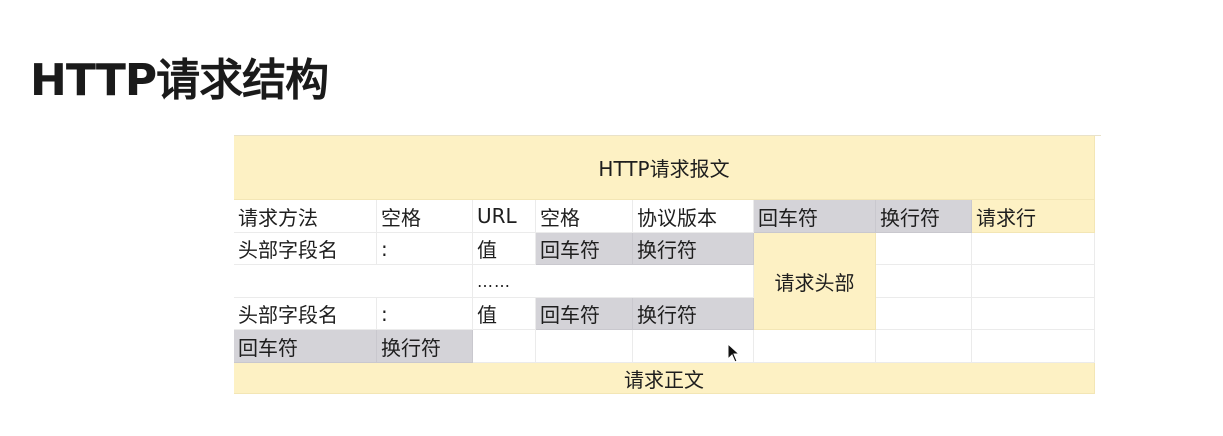  I want to click on request-headers-label: 请求头部, so click(815, 281).